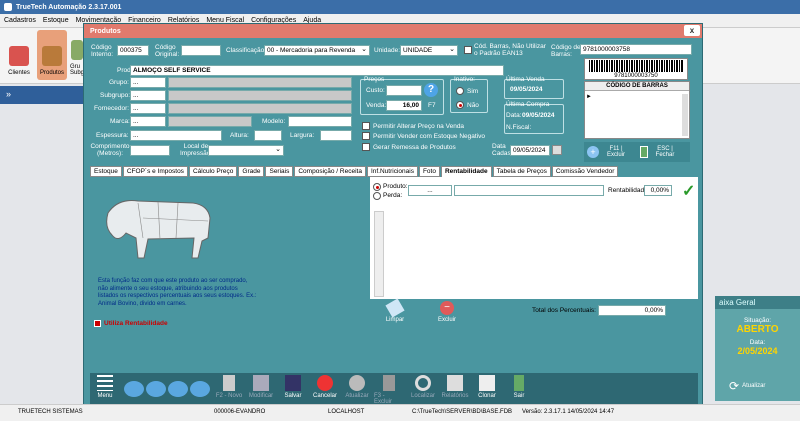 The width and height of the screenshot is (800, 421). What do you see at coordinates (133, 50) in the screenshot?
I see `codigo-interno-field: 000375` at bounding box center [133, 50].